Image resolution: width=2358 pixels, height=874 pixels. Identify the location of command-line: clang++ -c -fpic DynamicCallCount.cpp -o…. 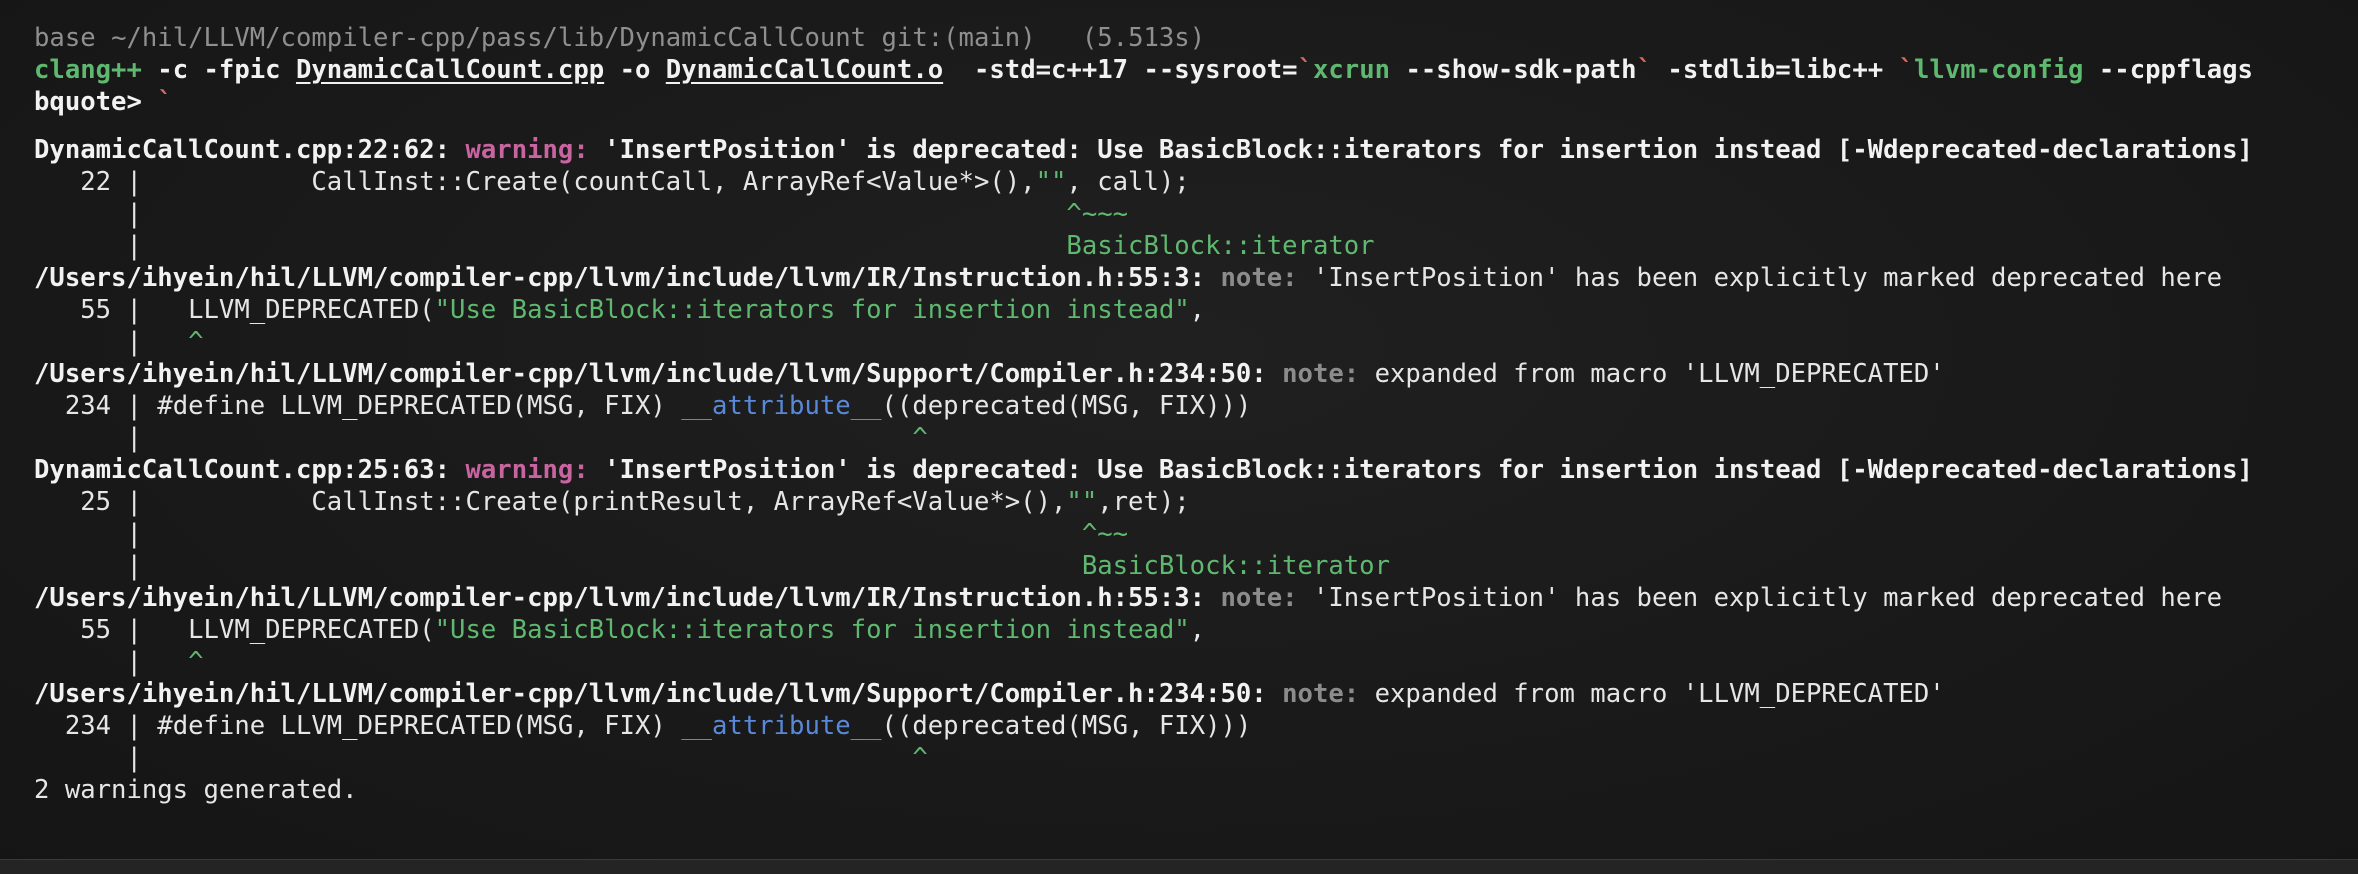
(1196, 70).